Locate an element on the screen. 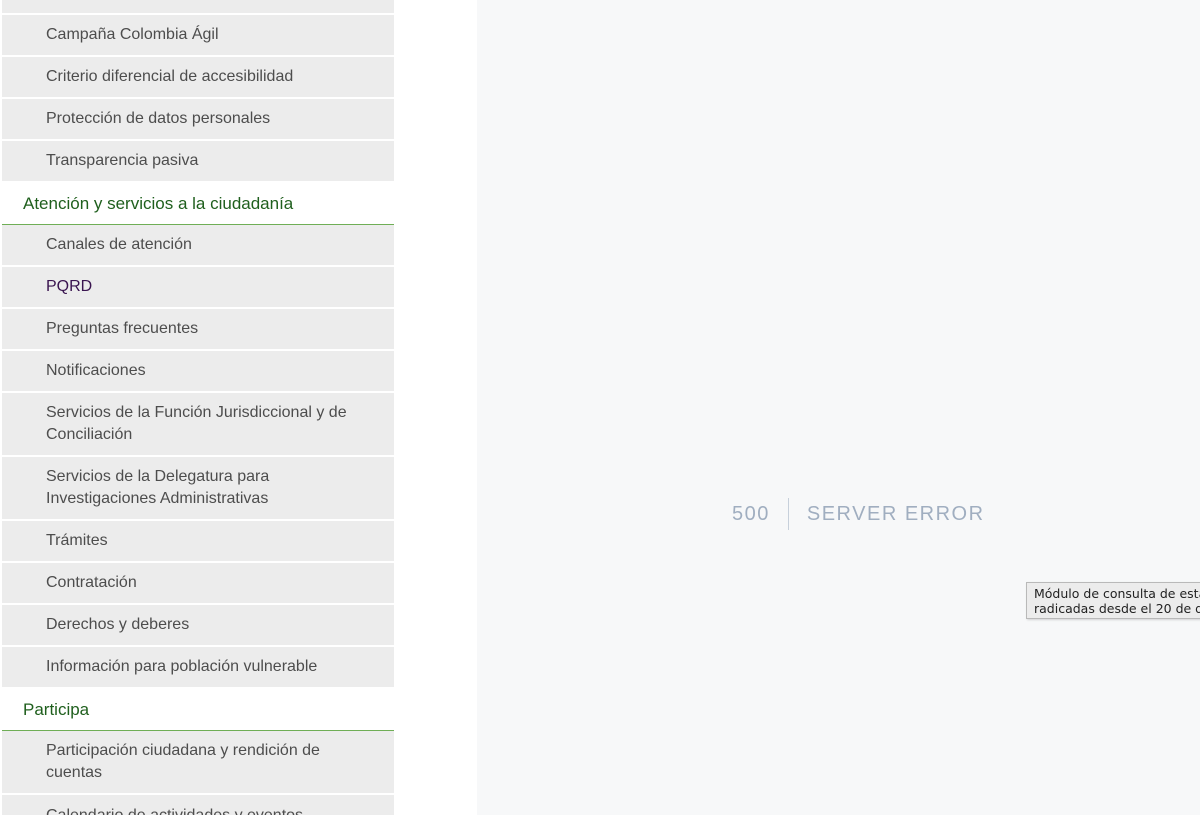  sidebar-item-colombia-agil: Campaña Colombia Ágil is located at coordinates (198, 35).